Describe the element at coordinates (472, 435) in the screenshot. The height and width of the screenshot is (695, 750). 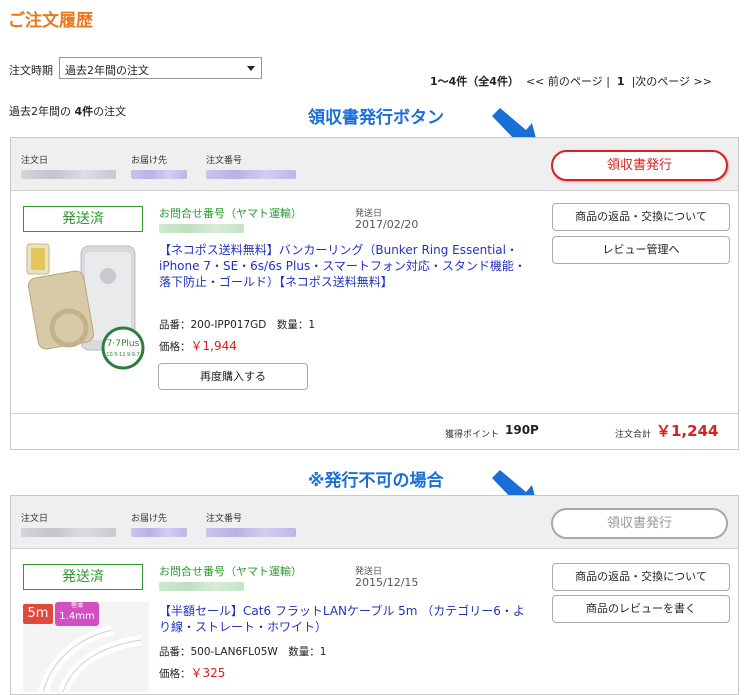
I see `points-label: 獲得ポイント` at that location.